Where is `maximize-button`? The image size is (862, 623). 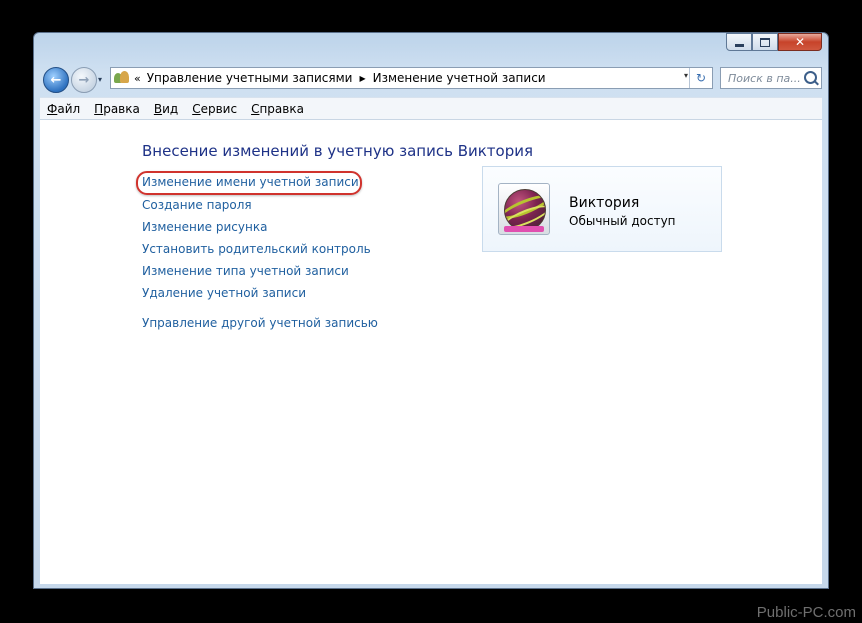 maximize-button is located at coordinates (765, 42).